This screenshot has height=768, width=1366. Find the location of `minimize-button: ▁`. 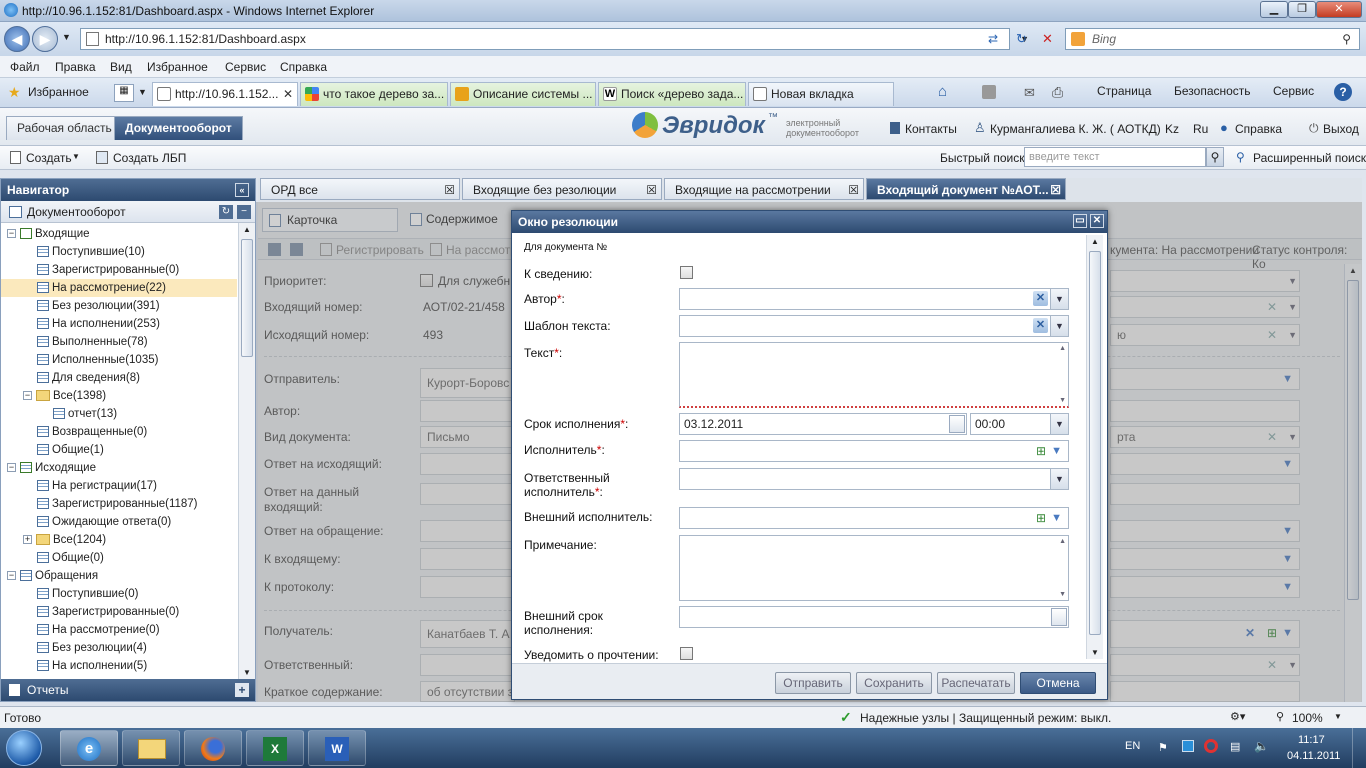

minimize-button: ▁ is located at coordinates (1274, 9).